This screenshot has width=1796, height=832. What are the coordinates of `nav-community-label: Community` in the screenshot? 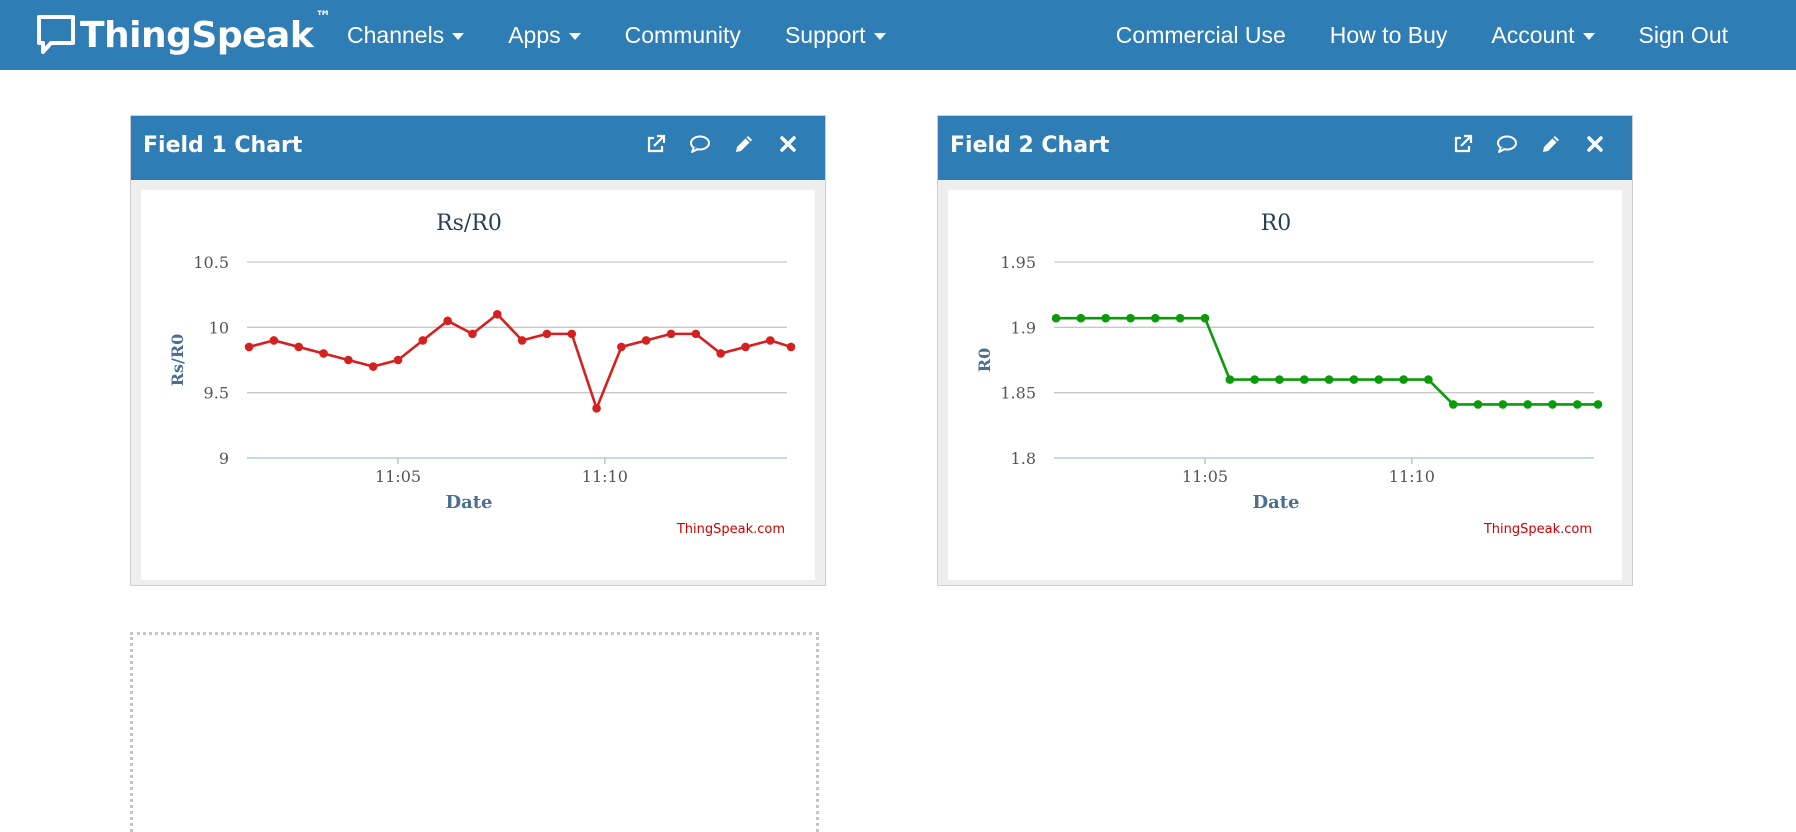 It's located at (682, 34).